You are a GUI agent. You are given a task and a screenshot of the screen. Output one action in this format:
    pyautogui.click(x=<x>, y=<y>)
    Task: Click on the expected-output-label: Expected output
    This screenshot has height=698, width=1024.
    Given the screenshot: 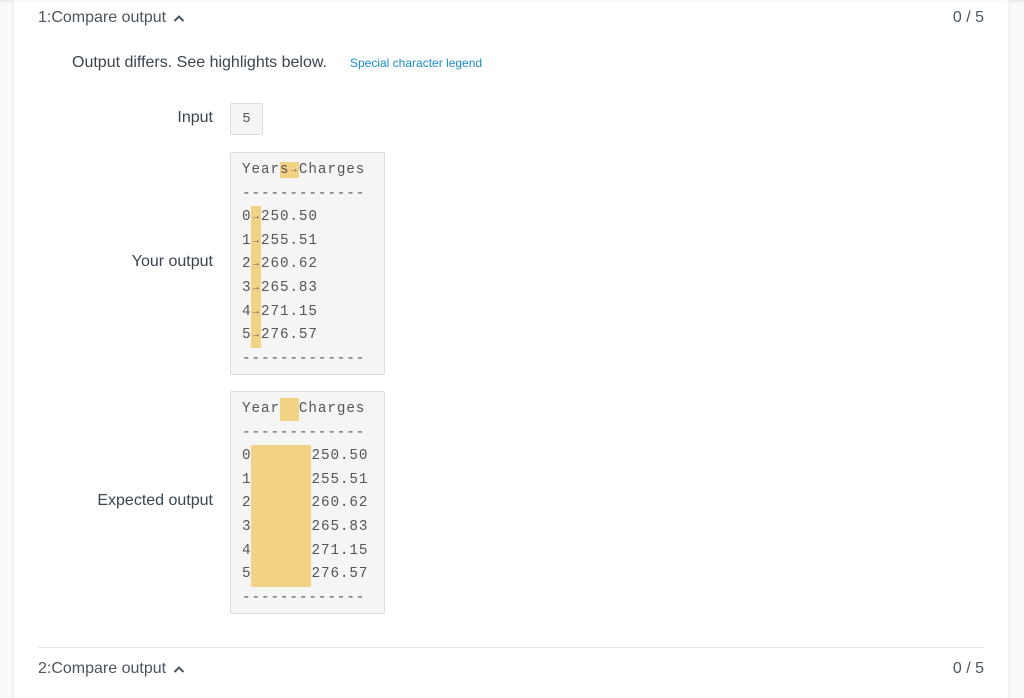 What is the action you would take?
    pyautogui.click(x=155, y=500)
    